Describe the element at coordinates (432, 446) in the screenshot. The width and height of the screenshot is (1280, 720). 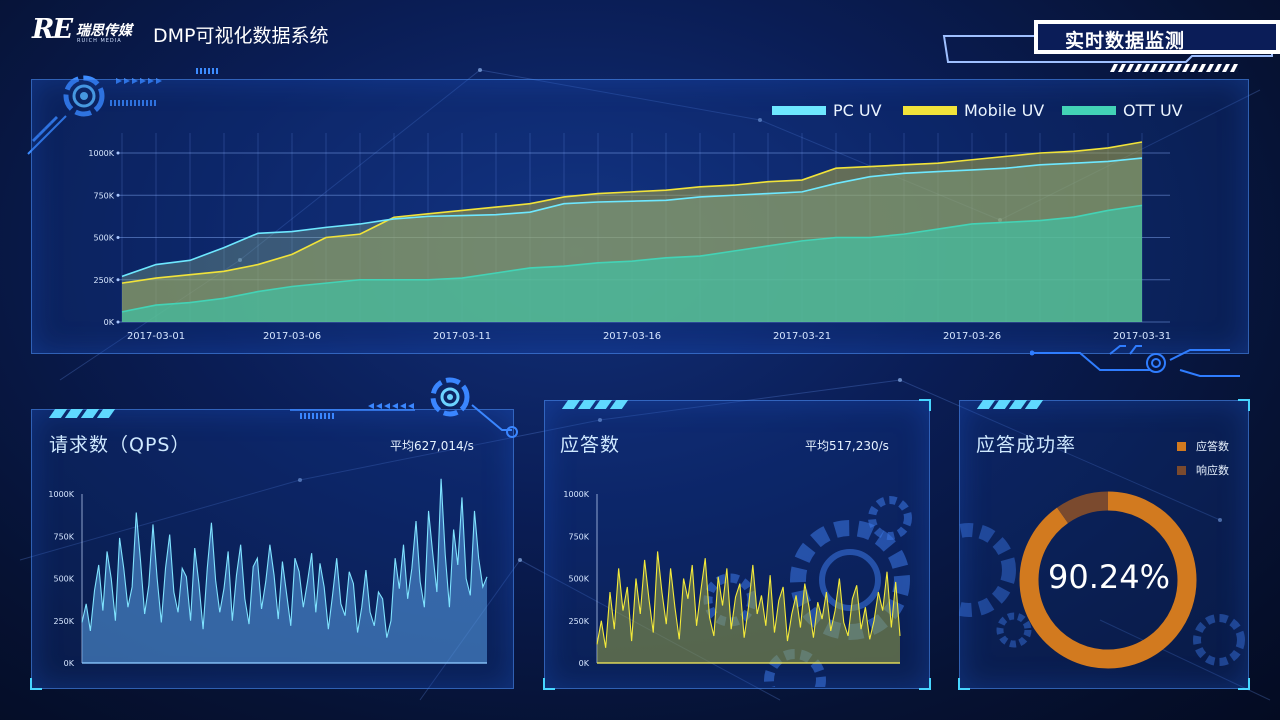
I see `qps-average: 平均627,014/s` at that location.